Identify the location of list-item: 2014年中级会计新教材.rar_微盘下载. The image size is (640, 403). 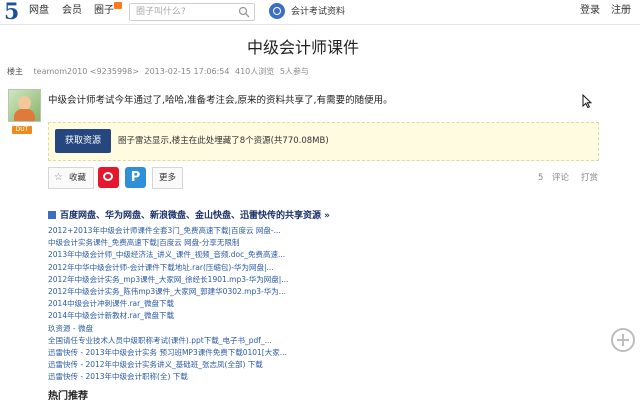
(168, 316).